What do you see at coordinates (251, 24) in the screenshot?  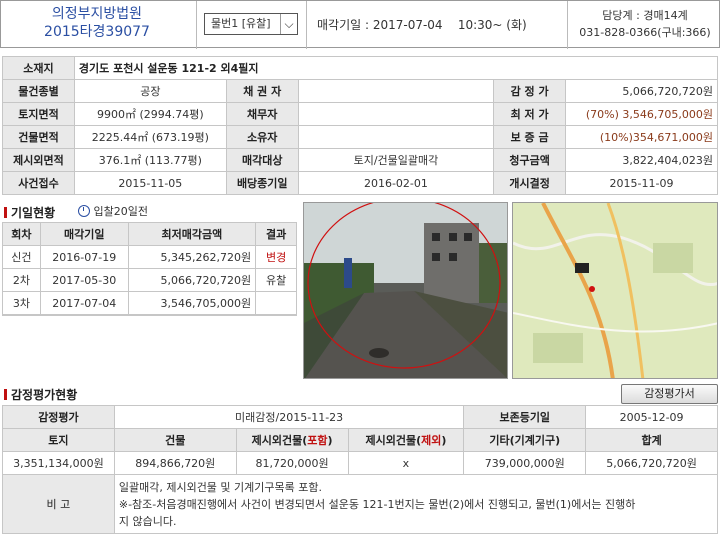 I see `item-select: 물번1 [유찰] ⌵` at bounding box center [251, 24].